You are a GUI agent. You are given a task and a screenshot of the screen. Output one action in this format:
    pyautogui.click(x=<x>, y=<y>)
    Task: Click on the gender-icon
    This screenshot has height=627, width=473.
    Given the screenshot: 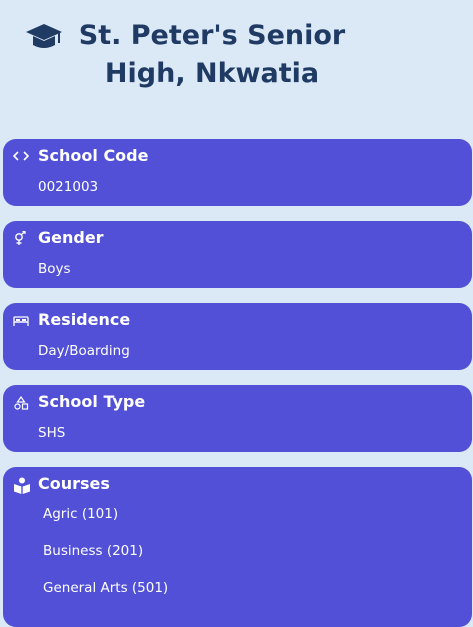 What is the action you would take?
    pyautogui.click(x=20, y=238)
    